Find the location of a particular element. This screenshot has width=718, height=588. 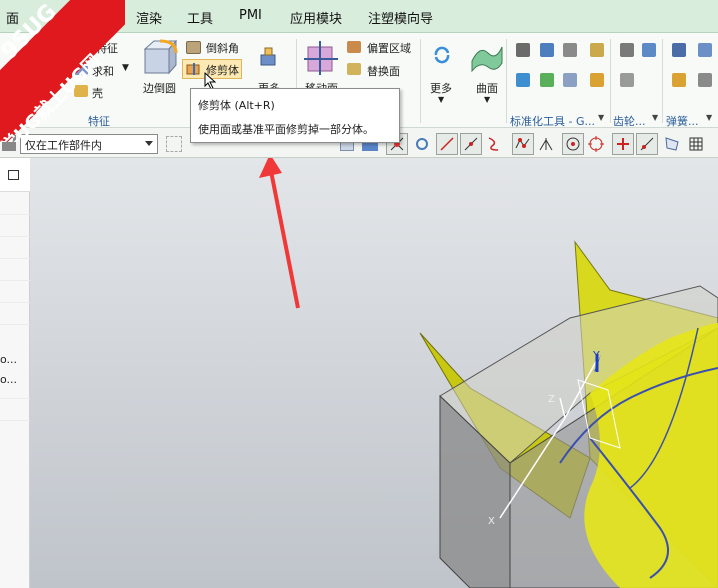

edge-blend-icon is located at coordinates (160, 58).